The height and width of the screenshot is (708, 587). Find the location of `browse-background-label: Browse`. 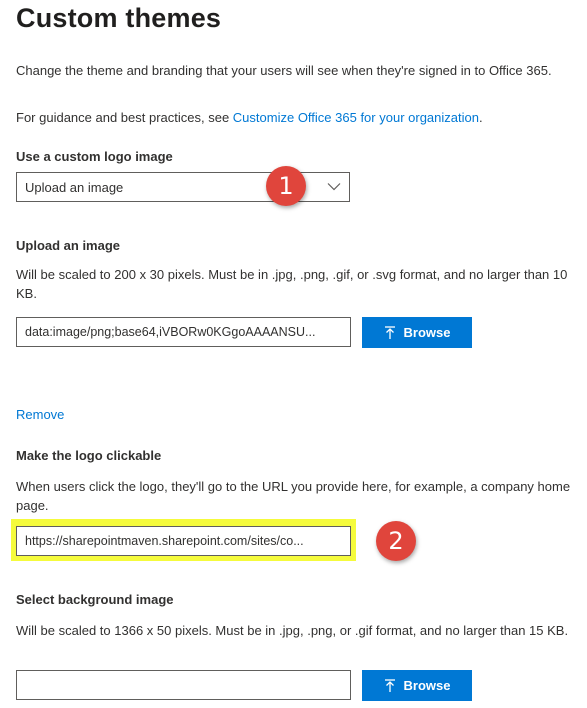

browse-background-label: Browse is located at coordinates (427, 685).